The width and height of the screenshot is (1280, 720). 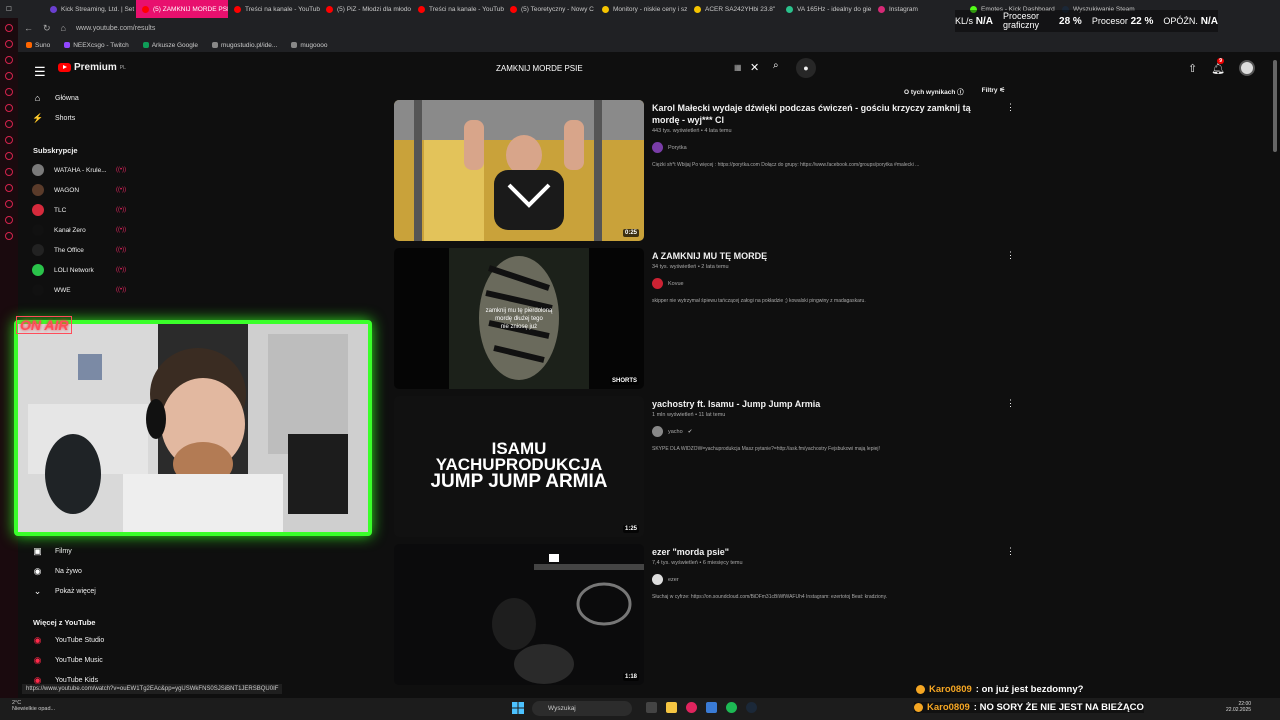 What do you see at coordinates (90, 9) in the screenshot?
I see `browser-tab: Kick Streaming, Ltd. | Set` at bounding box center [90, 9].